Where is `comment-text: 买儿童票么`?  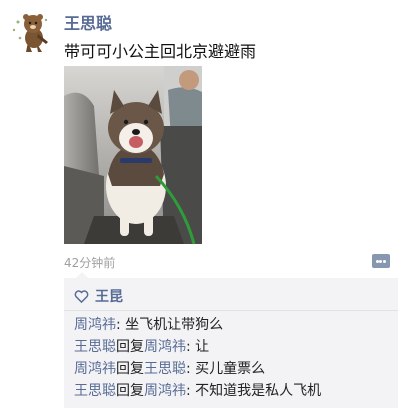
comment-text: 买儿童票么 is located at coordinates (230, 369).